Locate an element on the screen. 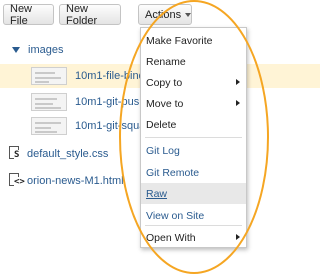 The width and height of the screenshot is (320, 279). new-file-button: New File is located at coordinates (28, 14).